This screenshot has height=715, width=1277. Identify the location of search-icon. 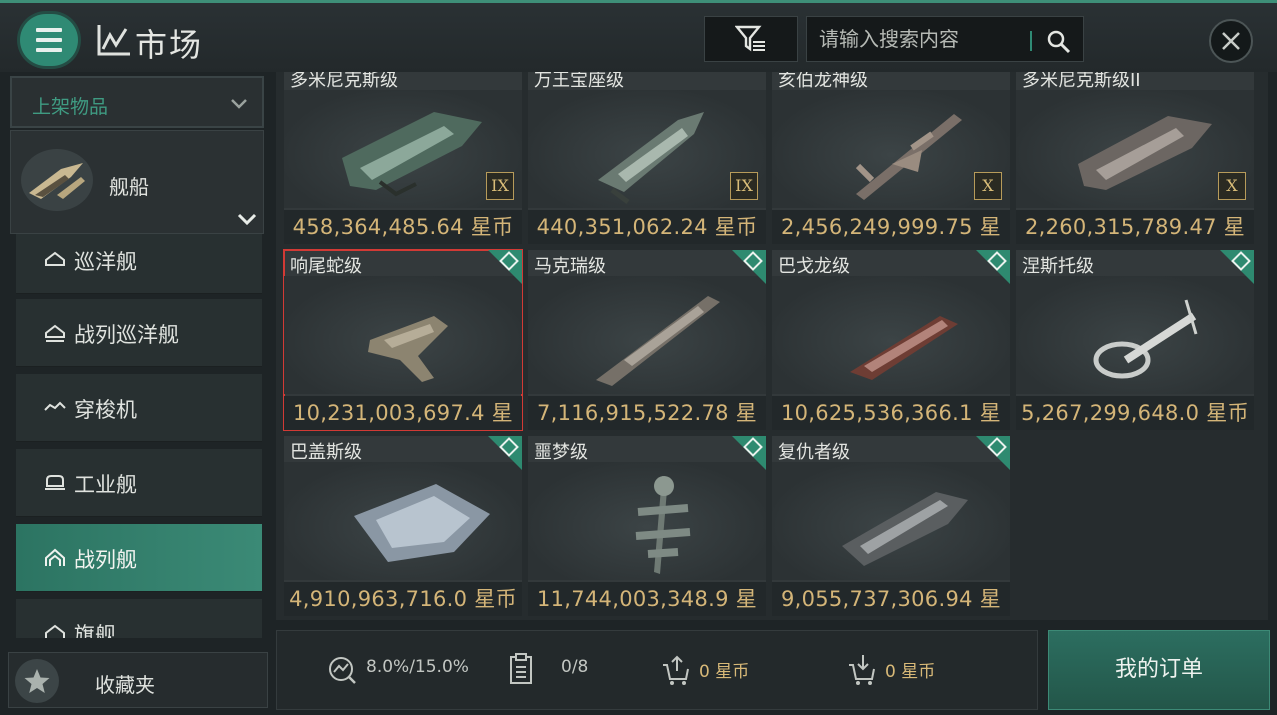
(1059, 42).